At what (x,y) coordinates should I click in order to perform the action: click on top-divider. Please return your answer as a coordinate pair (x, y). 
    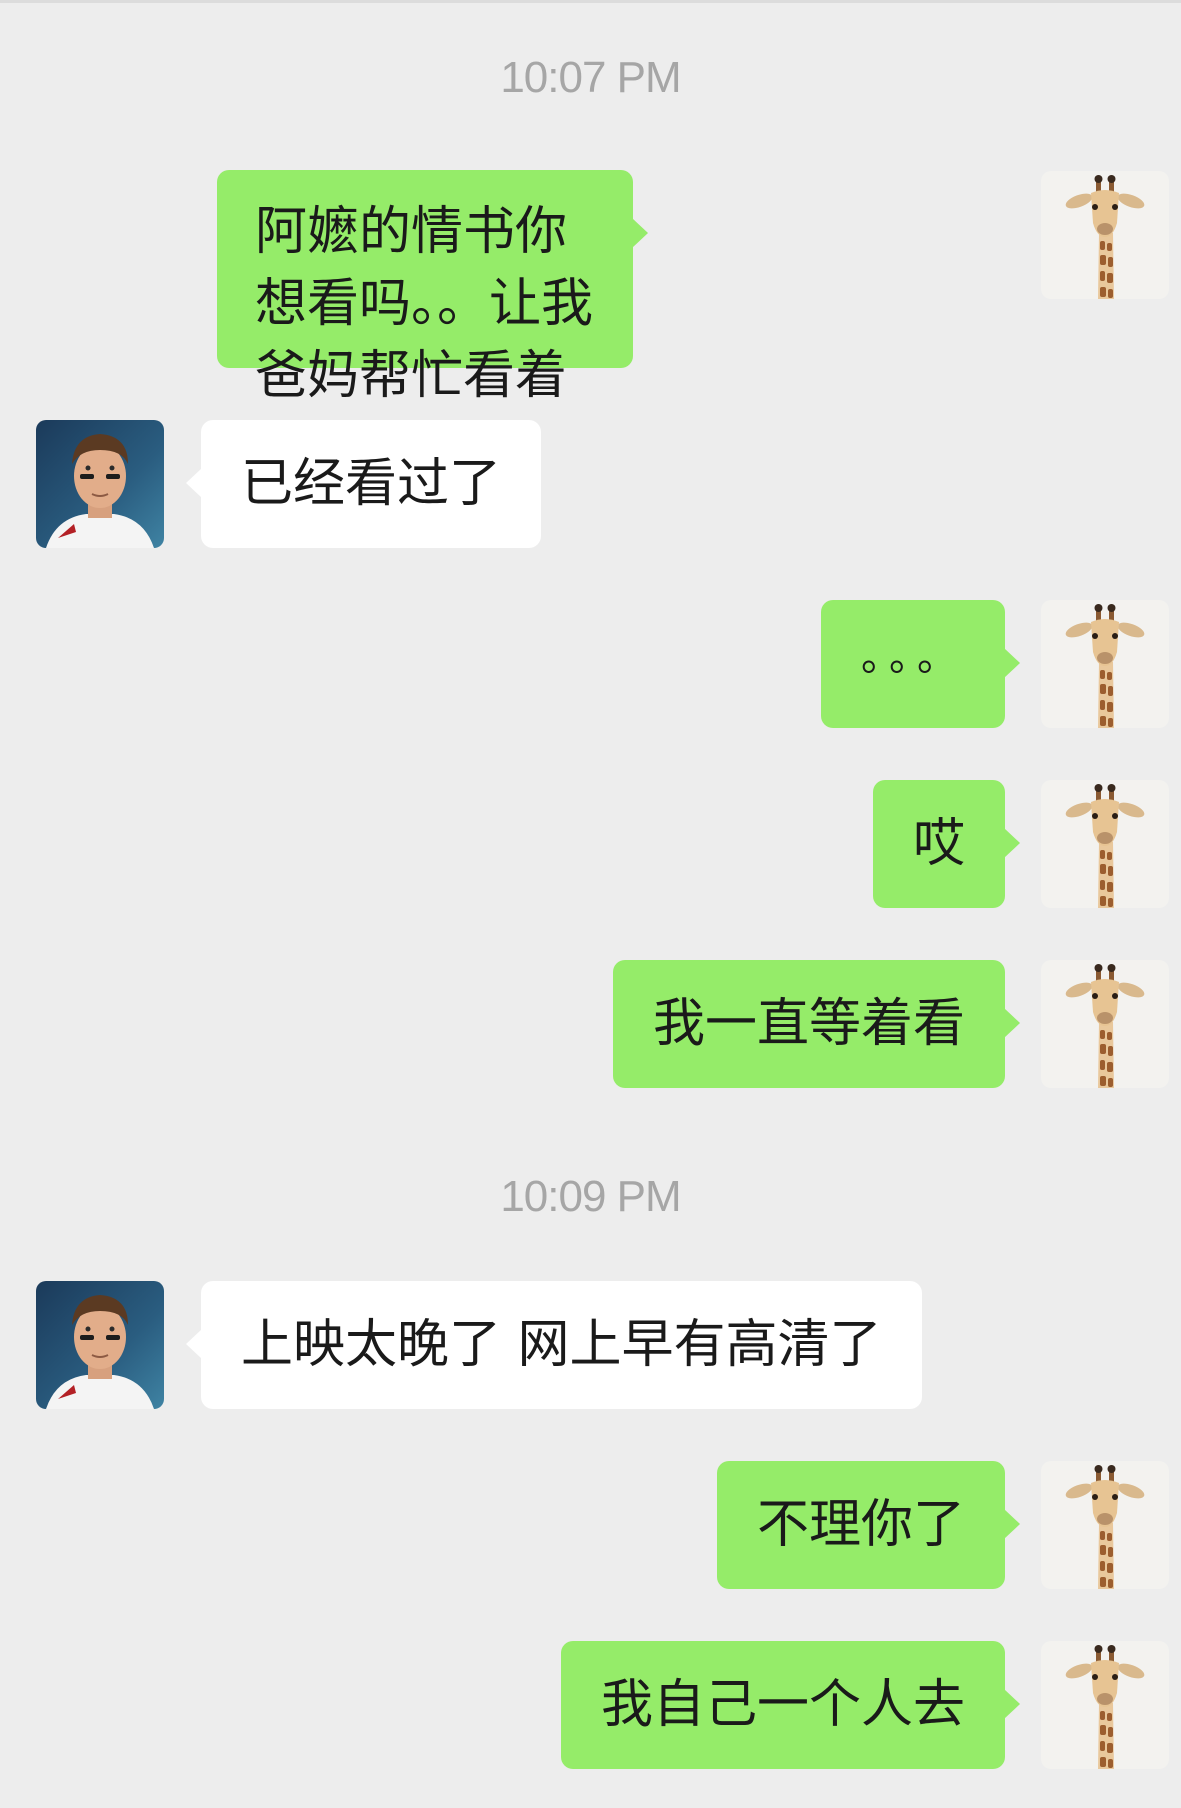
    Looking at the image, I should click on (590, 1).